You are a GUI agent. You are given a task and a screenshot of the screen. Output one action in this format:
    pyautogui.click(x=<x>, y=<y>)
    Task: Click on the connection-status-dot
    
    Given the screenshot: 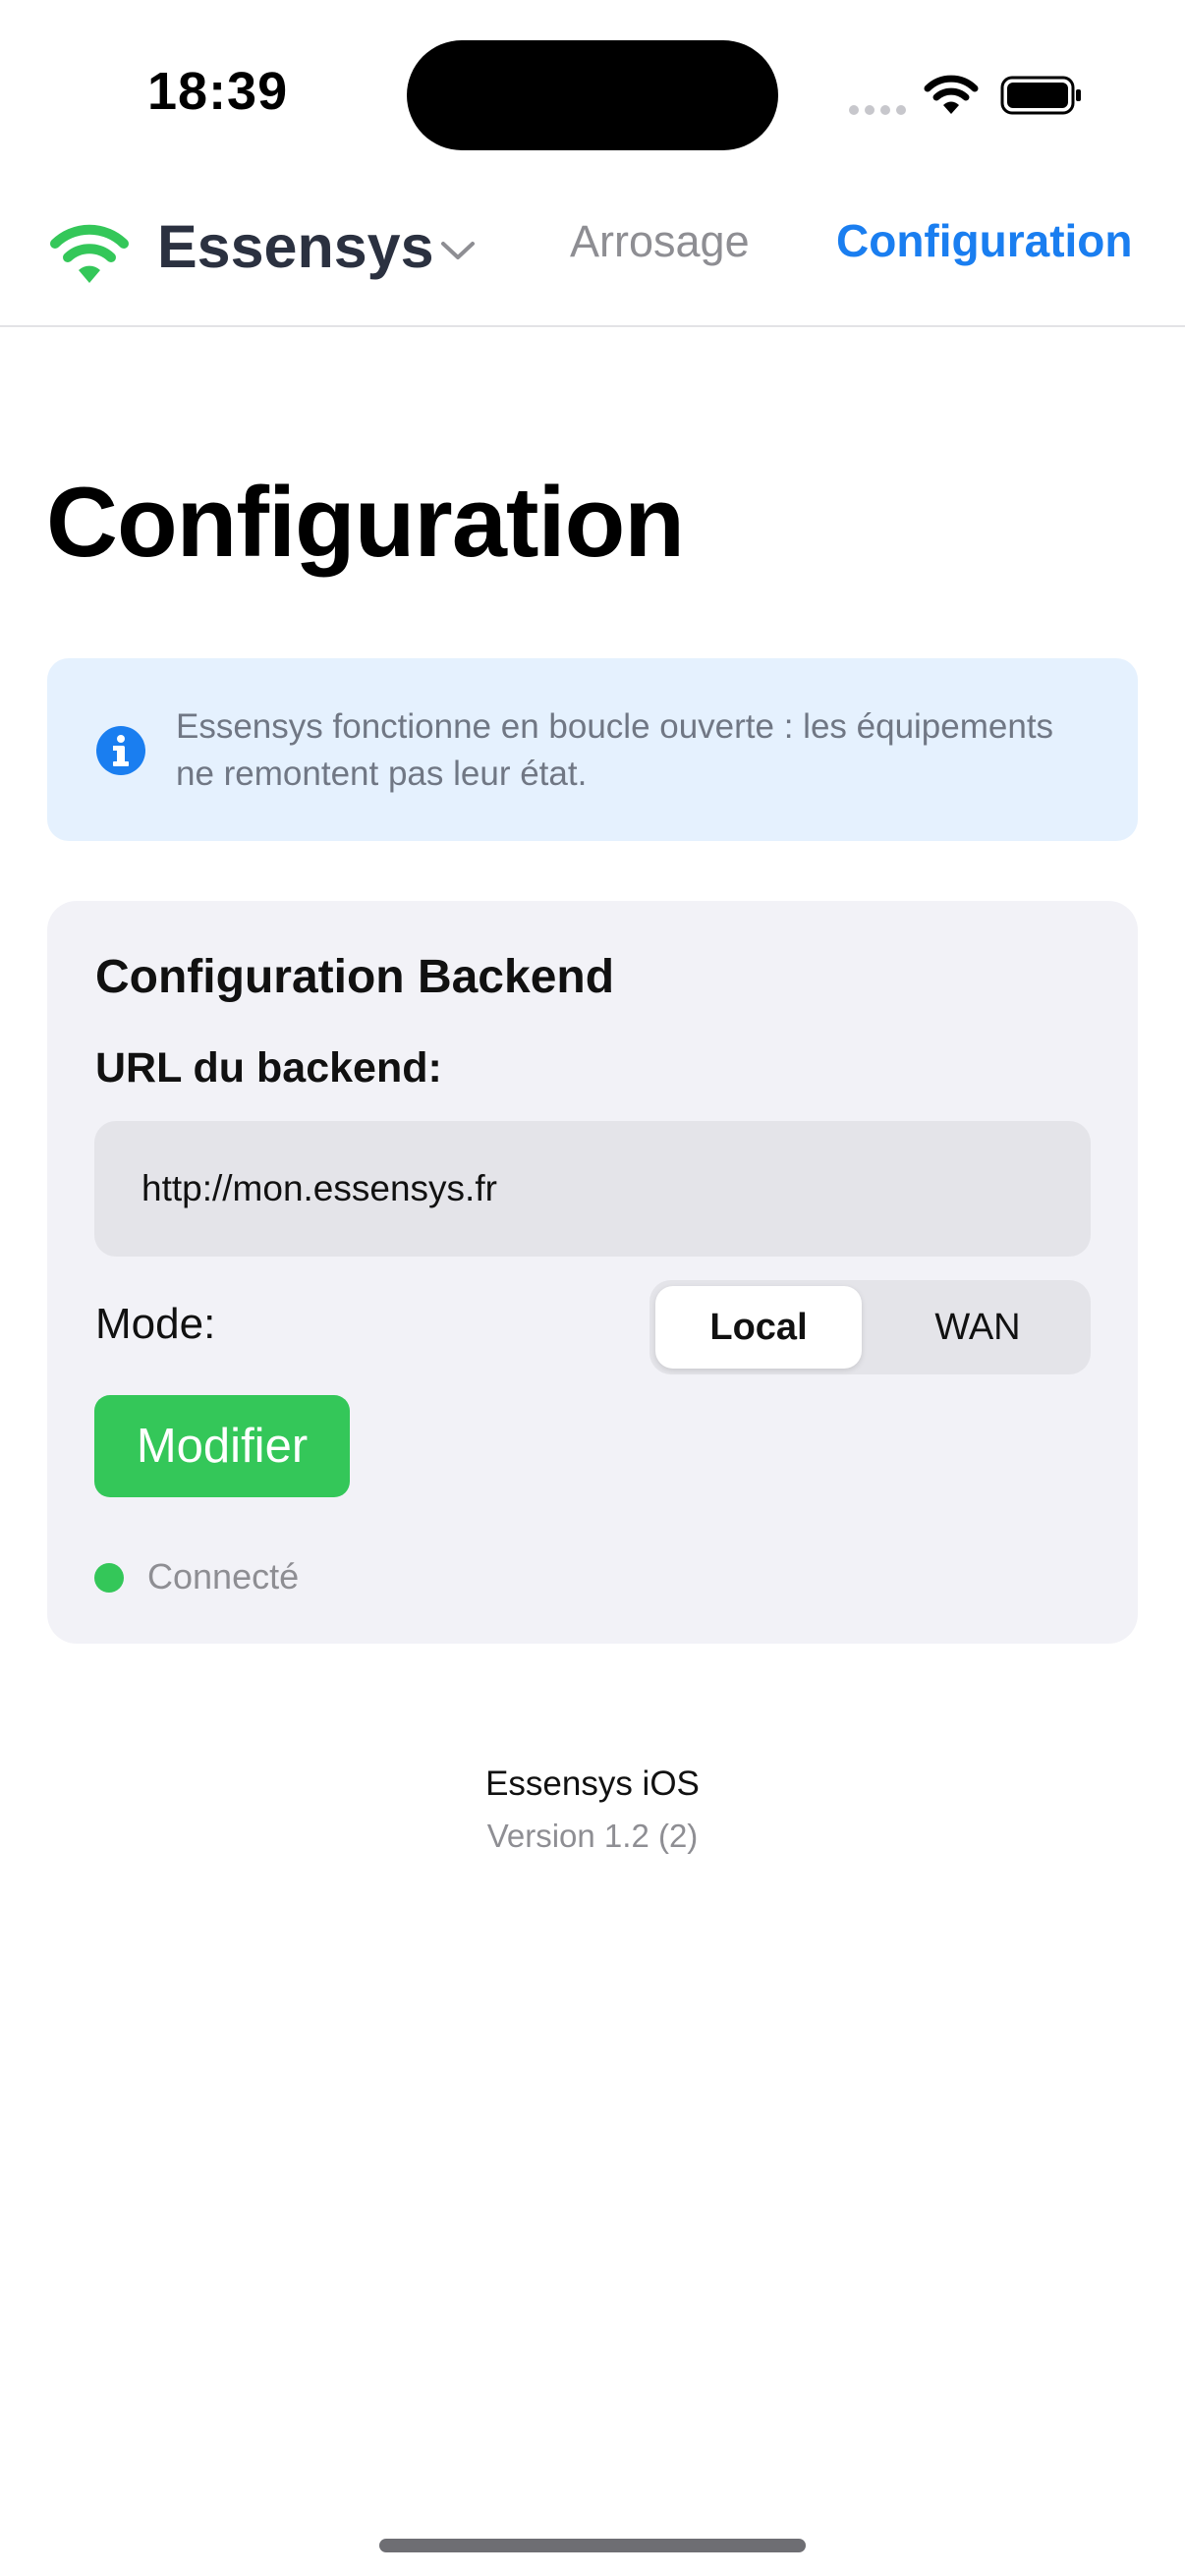 What is the action you would take?
    pyautogui.click(x=109, y=1578)
    